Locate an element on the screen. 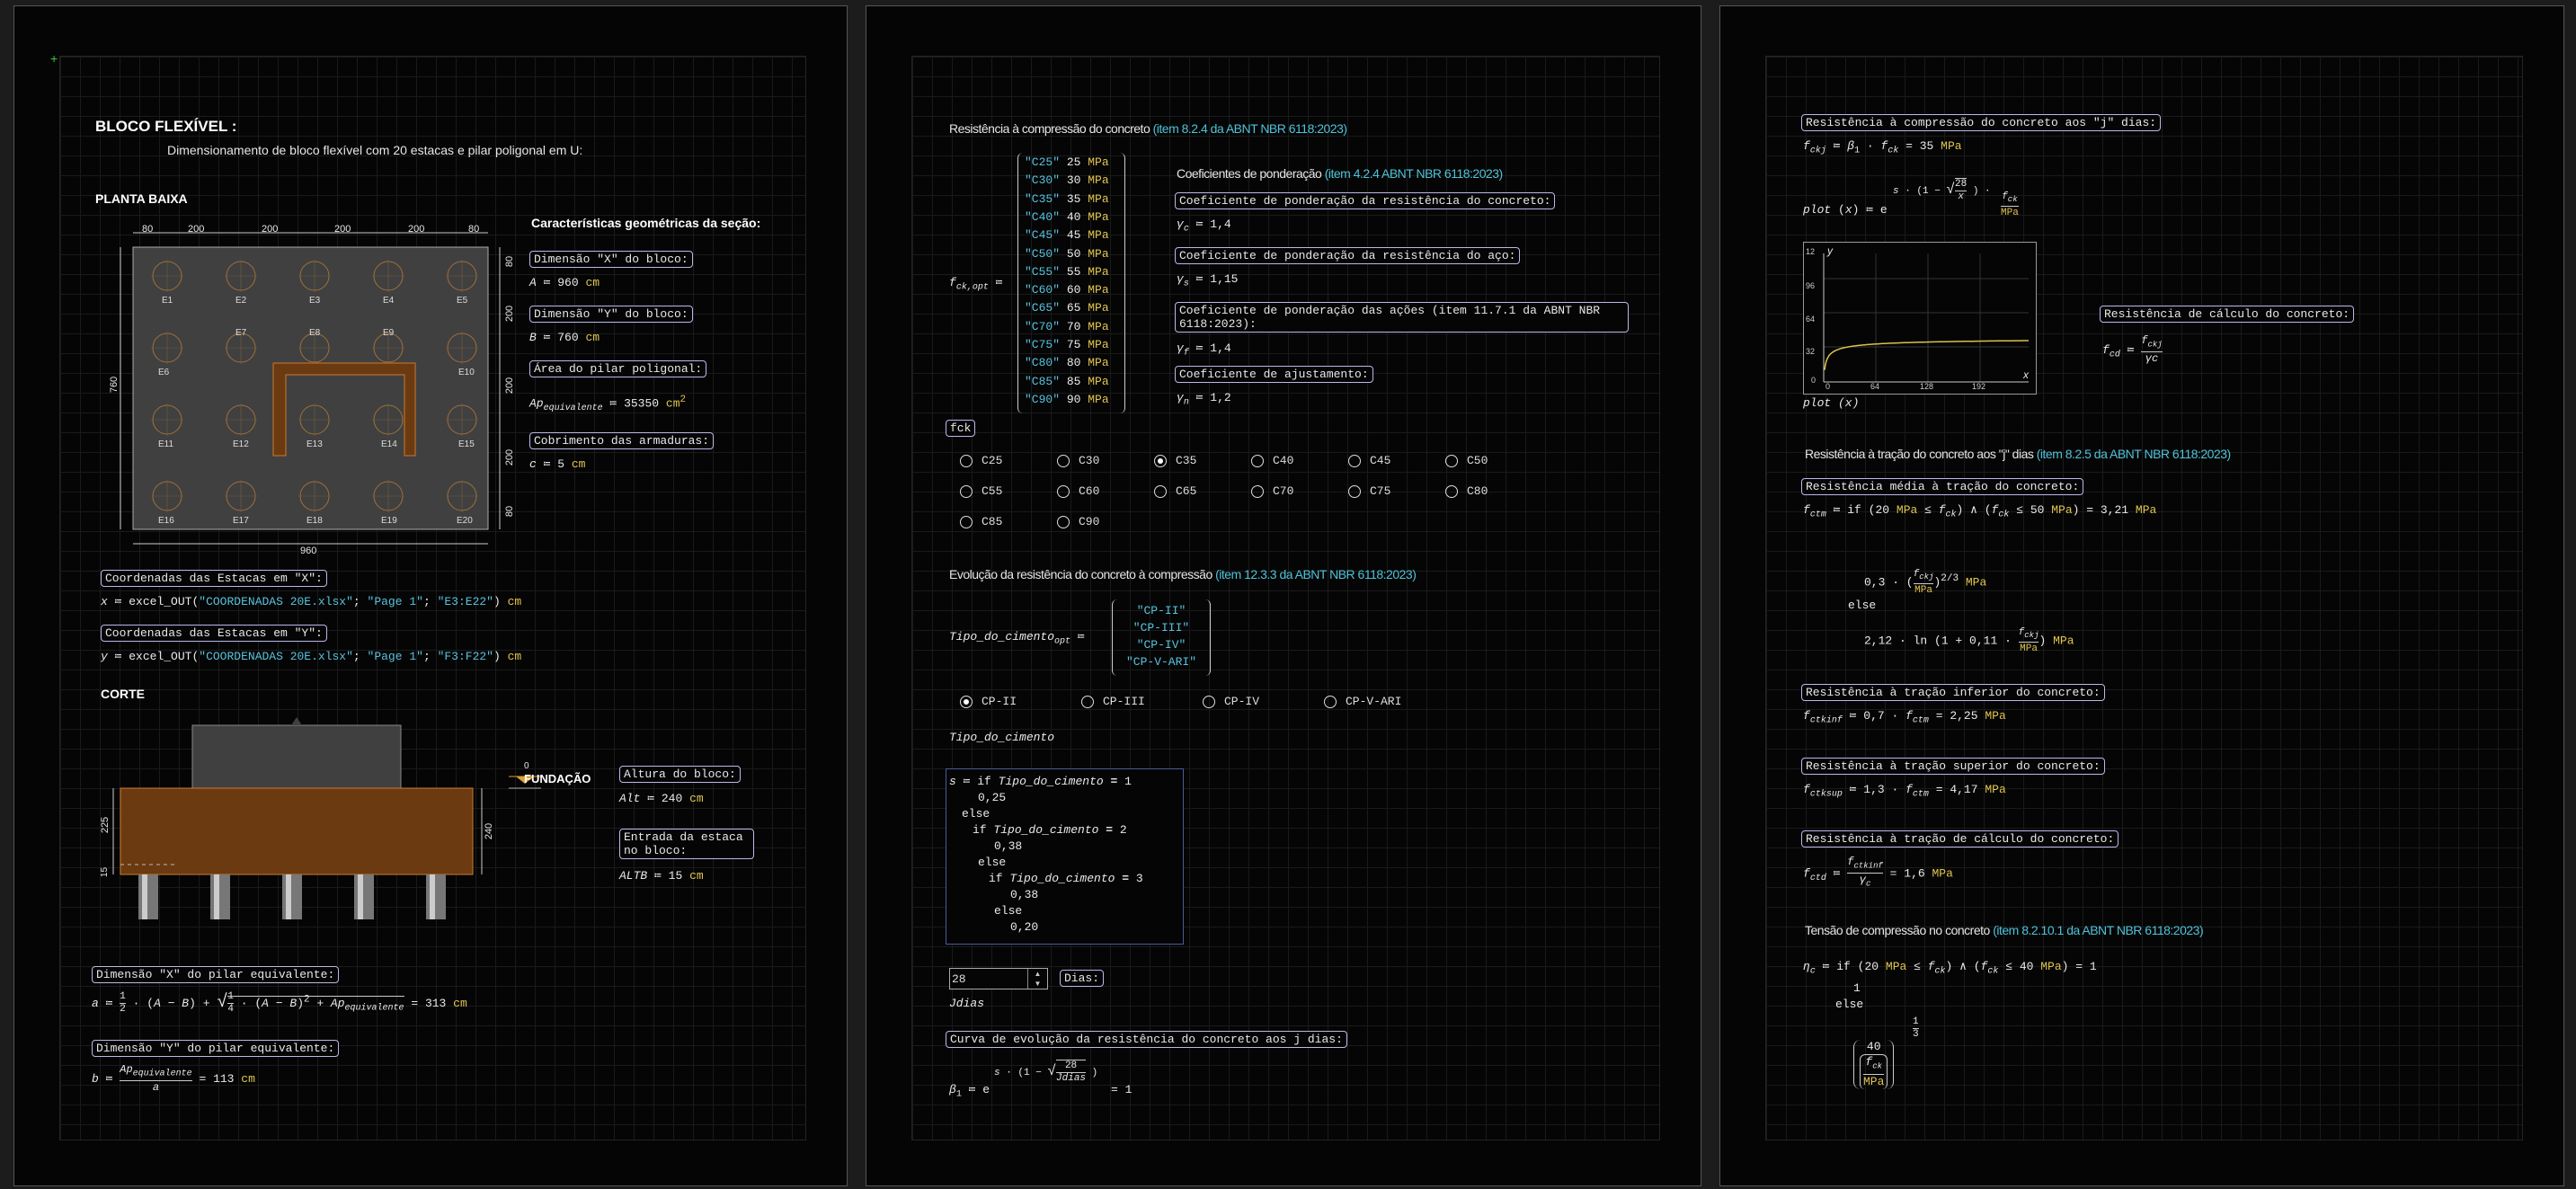 This screenshot has height=1189, width=2576. area-label: Área do pilar poligonal: is located at coordinates (618, 368).